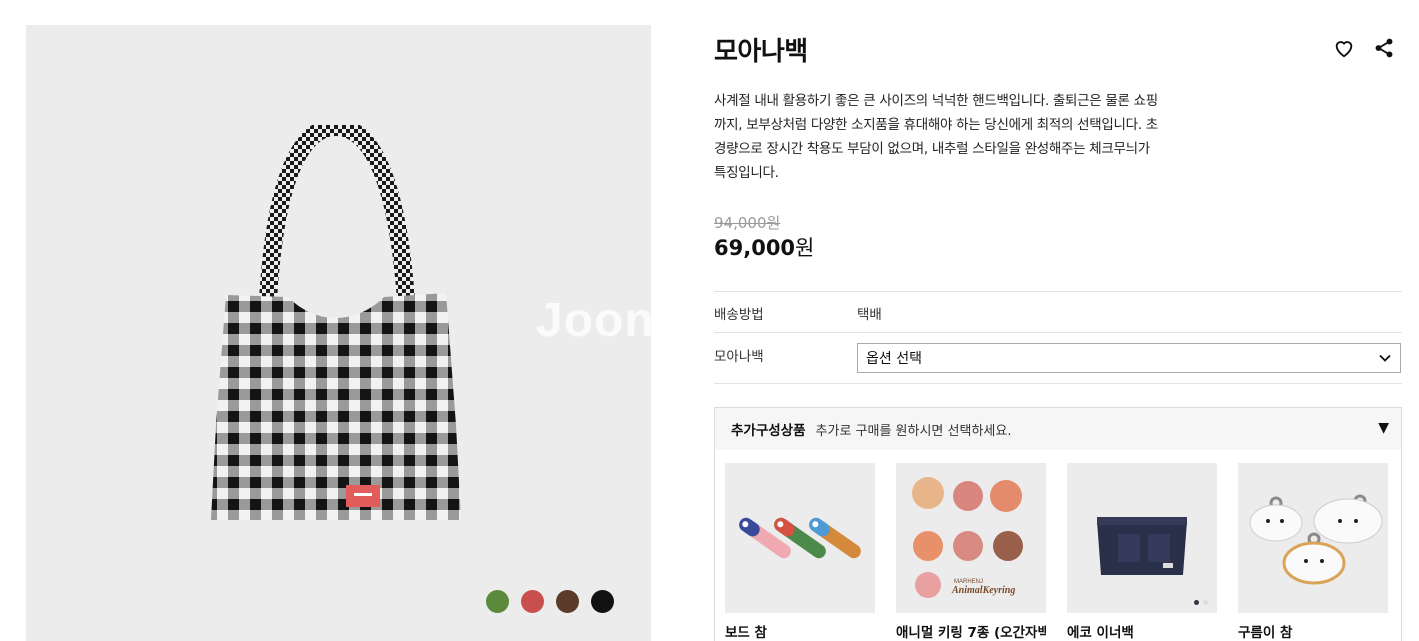 Image resolution: width=1419 pixels, height=641 pixels. Describe the element at coordinates (983, 590) in the screenshot. I see `keyring-caption: AnimalKeyring` at that location.